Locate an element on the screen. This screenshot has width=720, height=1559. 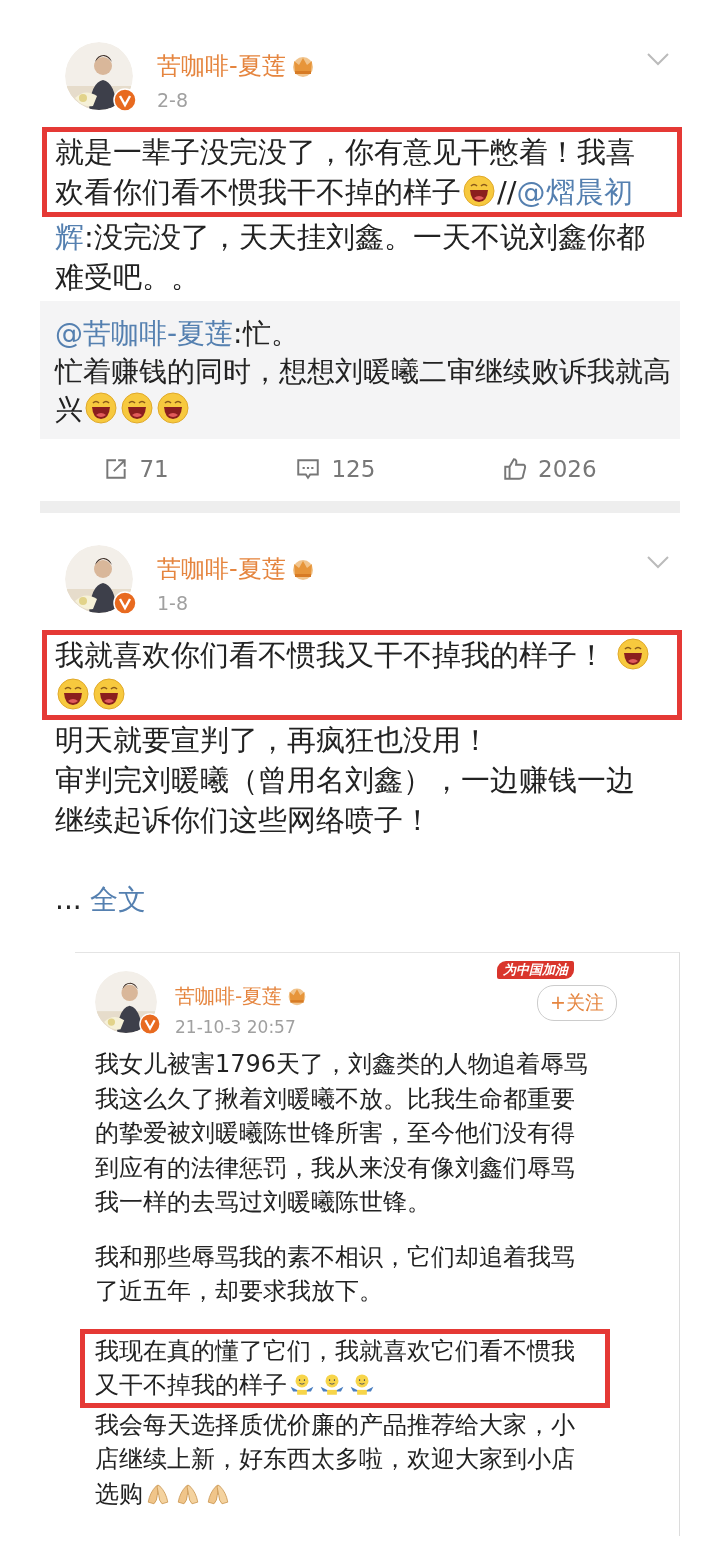
post-text: 辉:没完没了，天天挂刘鑫。一天不说刘鑫你都难受吧。。 is located at coordinates (350, 257).